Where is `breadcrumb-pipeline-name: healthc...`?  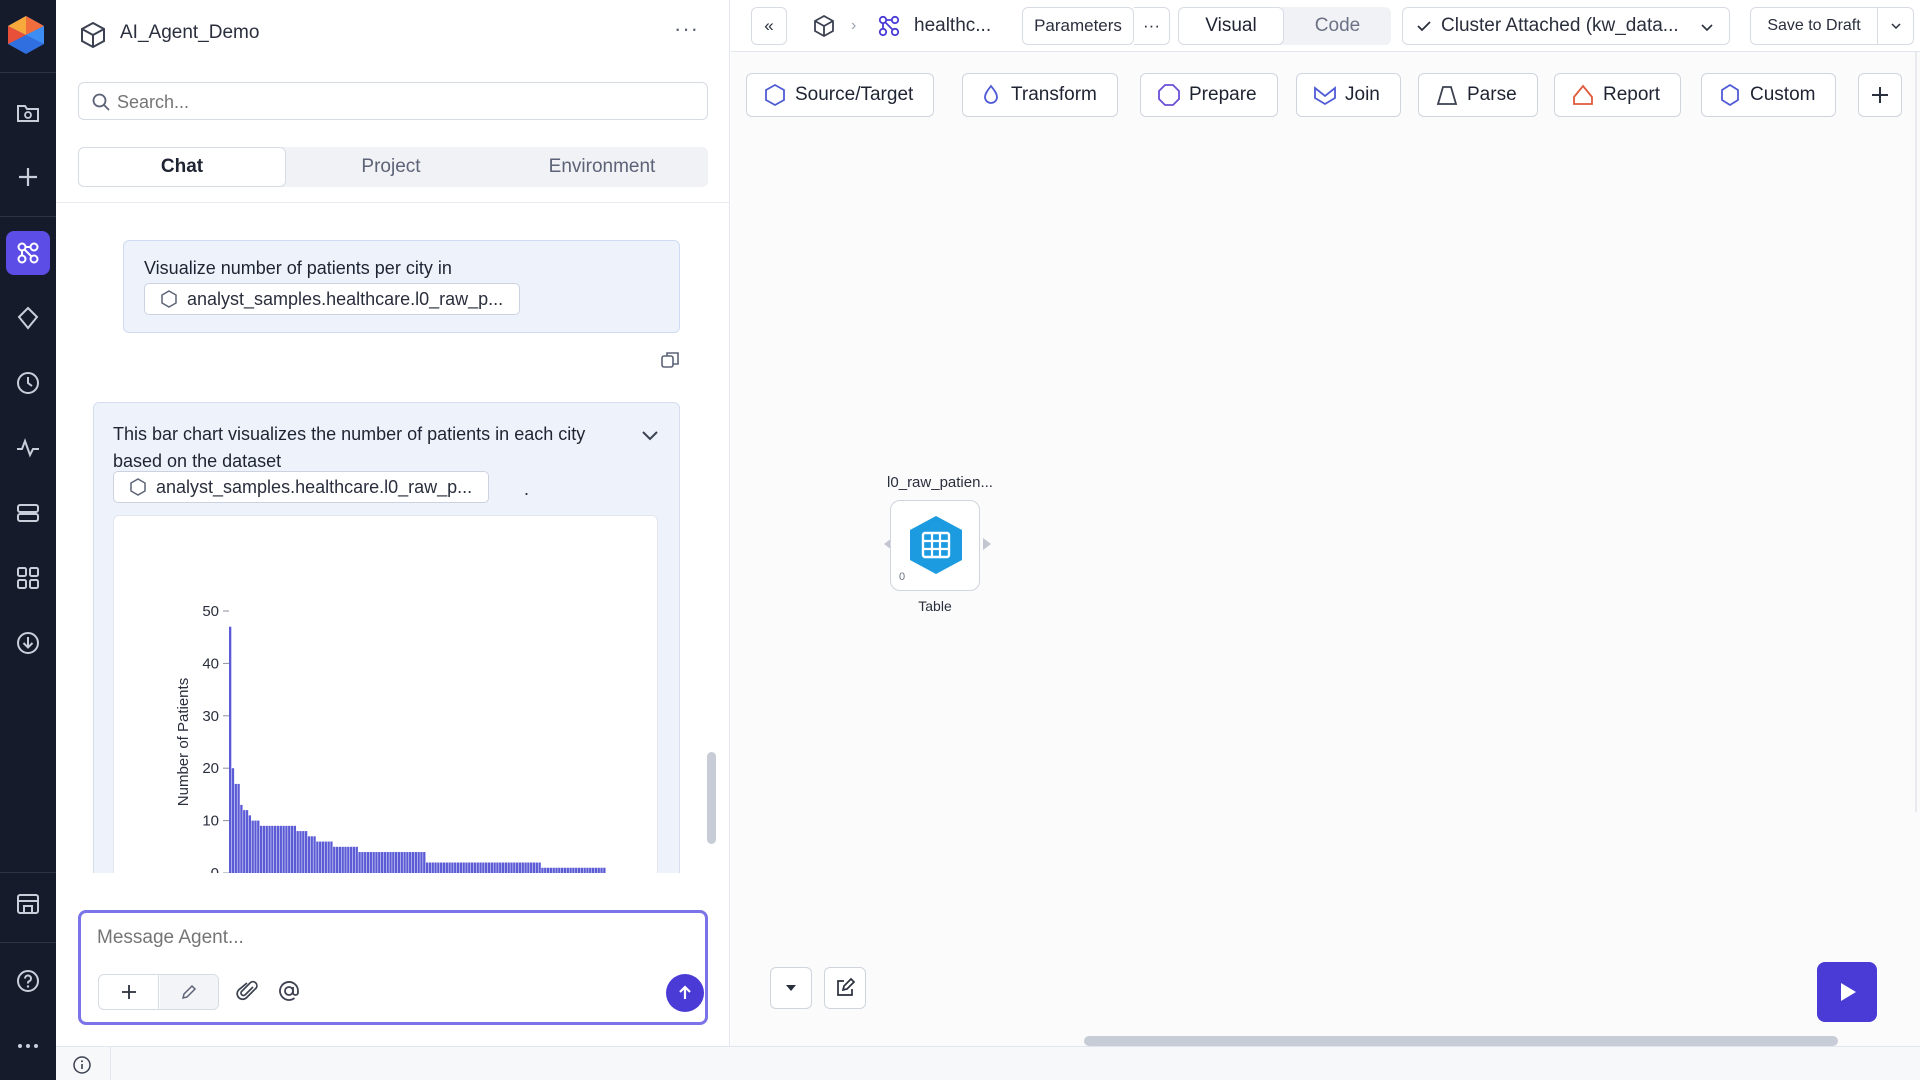
breadcrumb-pipeline-name: healthc... is located at coordinates (952, 26).